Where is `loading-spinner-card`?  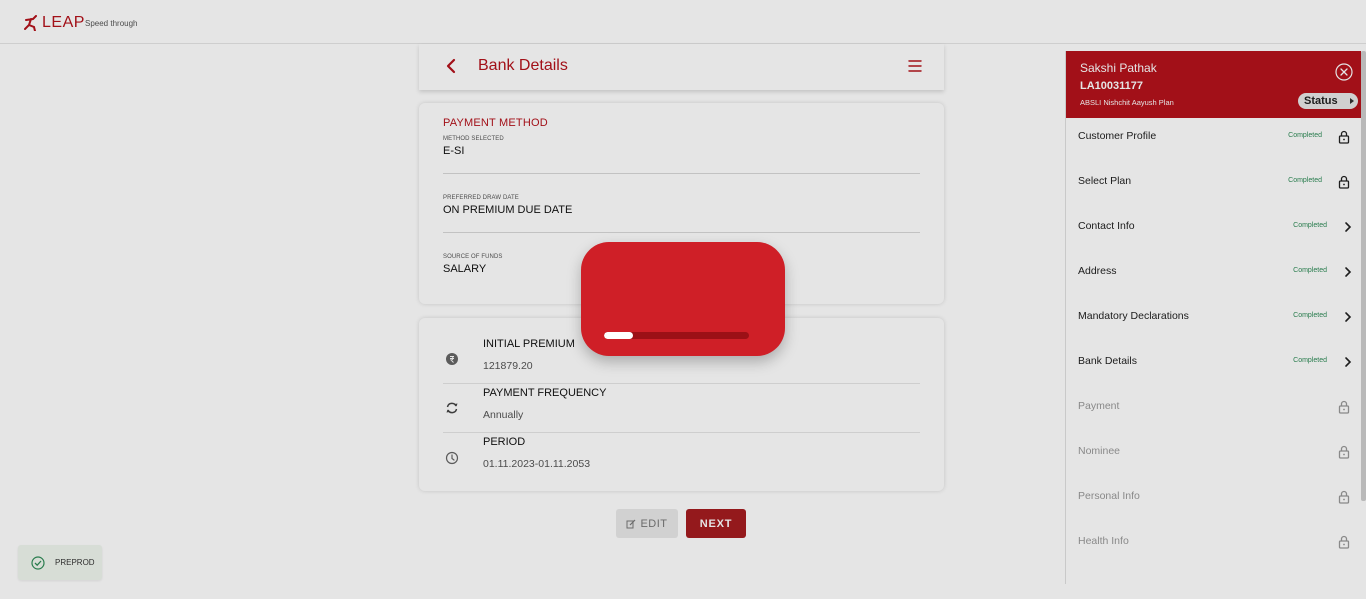 loading-spinner-card is located at coordinates (683, 299).